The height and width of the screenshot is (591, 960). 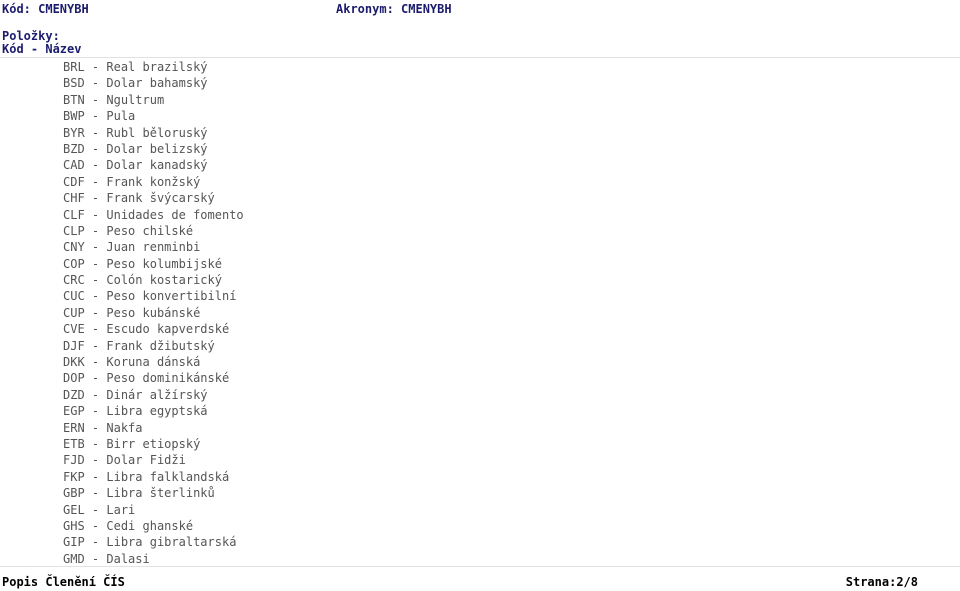 I want to click on list-item: COP - Peso kolumbijské, so click(x=503, y=264).